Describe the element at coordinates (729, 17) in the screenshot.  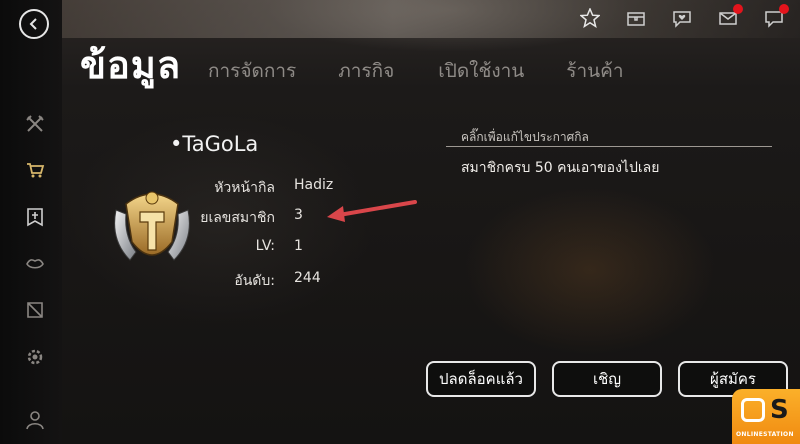
I see `mail-icon` at that location.